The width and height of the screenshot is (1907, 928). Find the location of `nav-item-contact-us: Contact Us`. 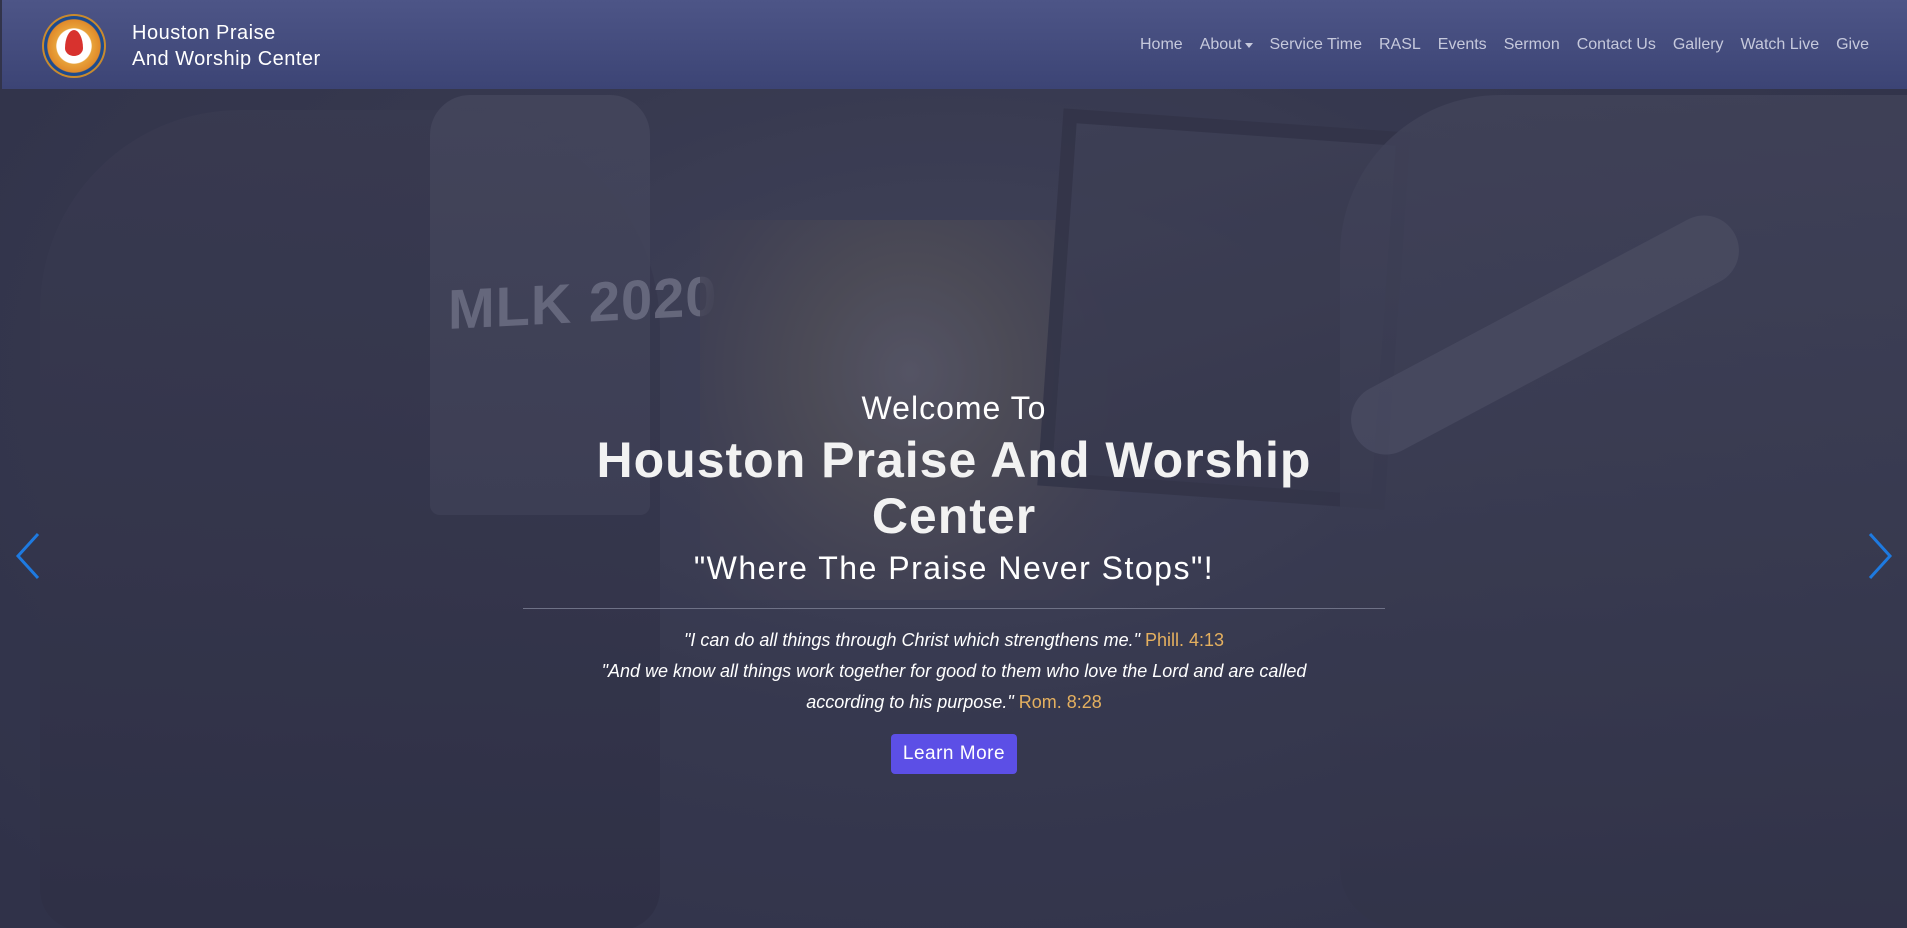

nav-item-contact-us: Contact Us is located at coordinates (1616, 45).